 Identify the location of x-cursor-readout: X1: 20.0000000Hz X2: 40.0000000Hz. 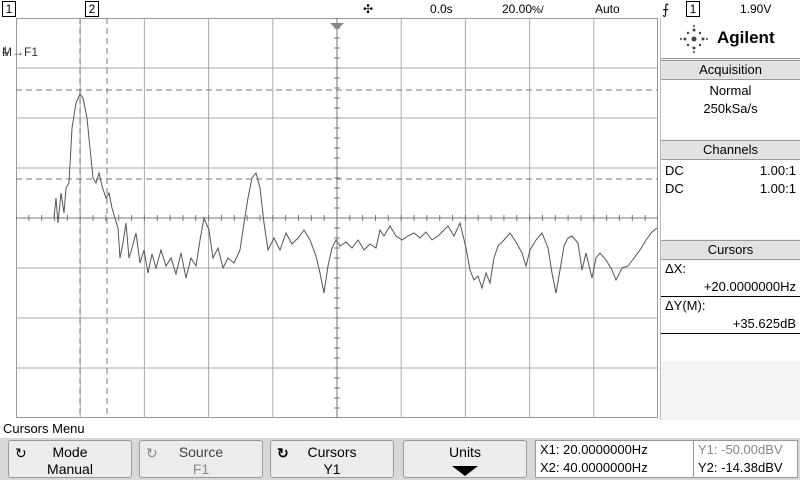
(615, 459).